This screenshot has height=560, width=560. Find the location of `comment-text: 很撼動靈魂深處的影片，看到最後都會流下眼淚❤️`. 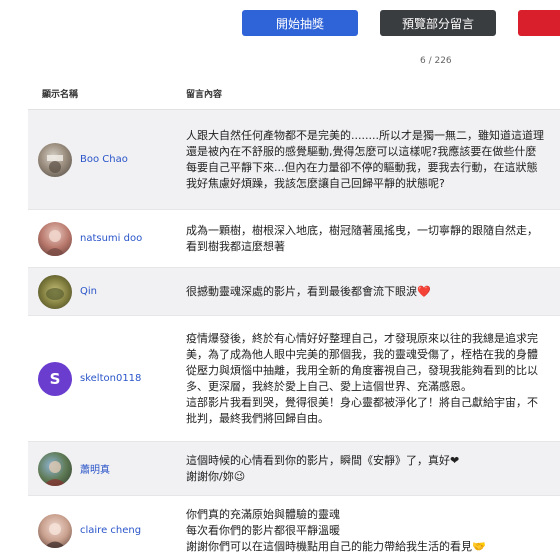

comment-text: 很撼動靈魂深處的影片，看到最後都會流下眼淚❤️ is located at coordinates (308, 291).